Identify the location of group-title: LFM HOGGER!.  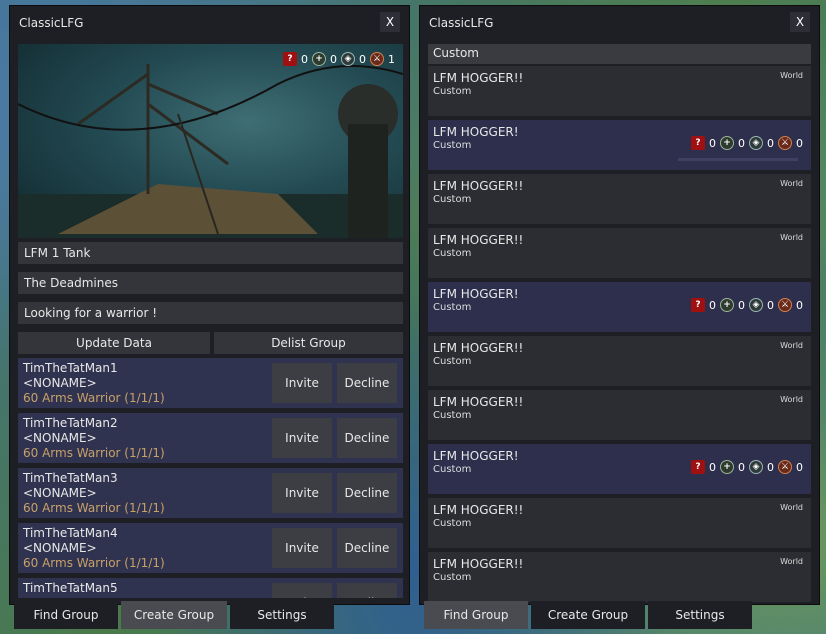
(476, 294).